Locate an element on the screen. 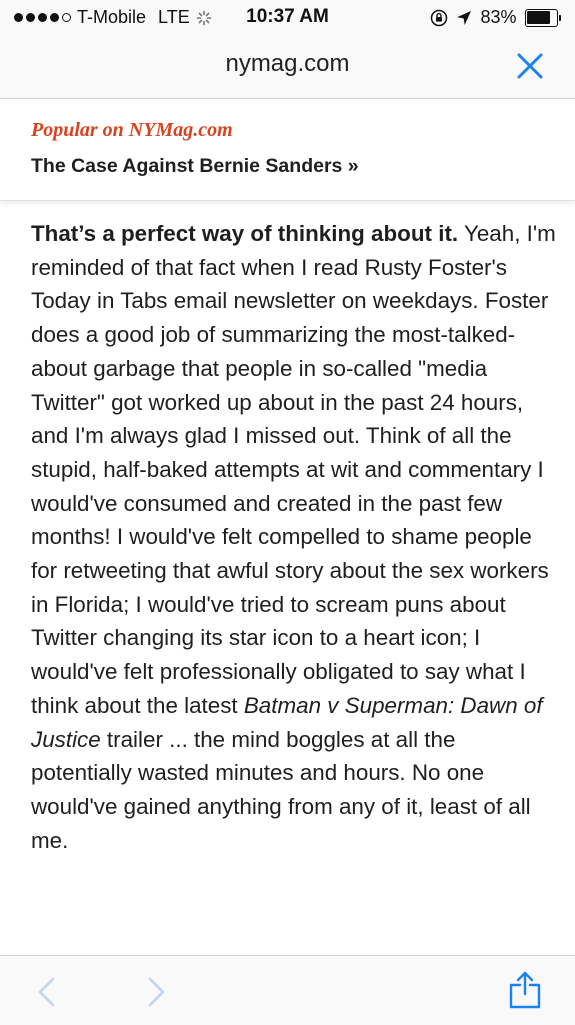 The width and height of the screenshot is (575, 1025). orientation-lock-icon is located at coordinates (439, 17).